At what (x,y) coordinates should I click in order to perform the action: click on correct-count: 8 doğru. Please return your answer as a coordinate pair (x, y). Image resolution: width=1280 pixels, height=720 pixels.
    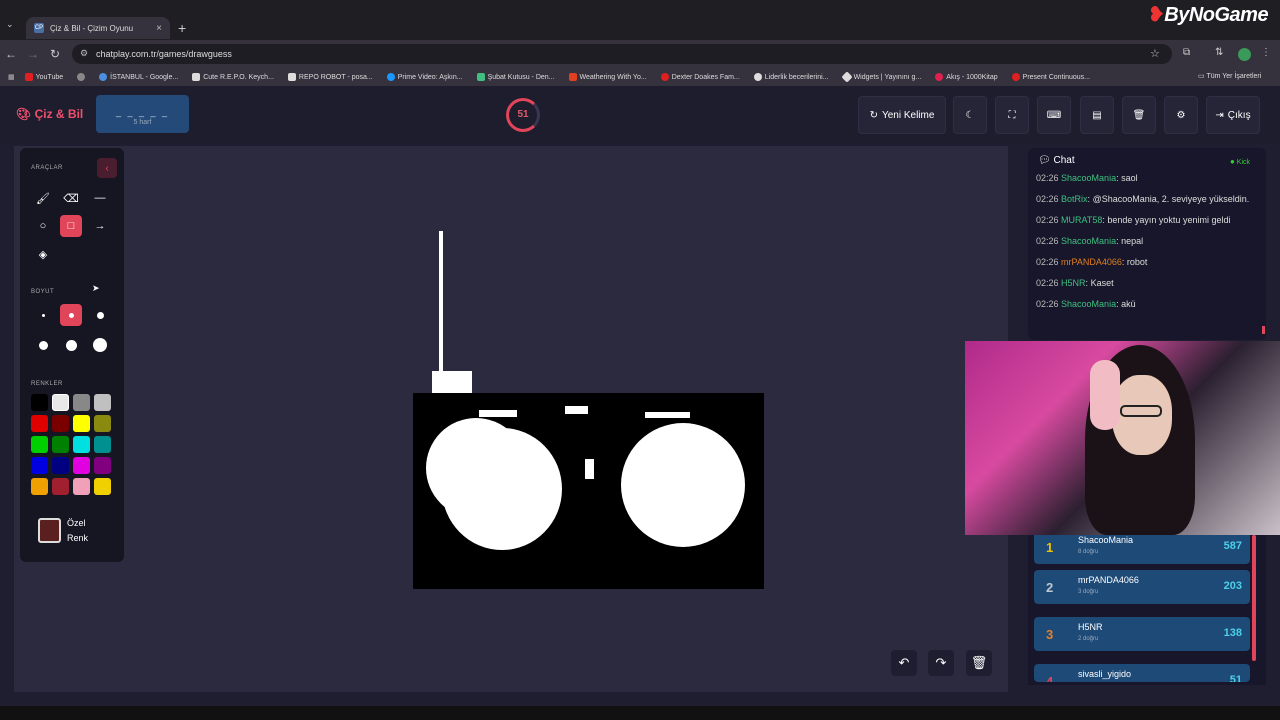
    Looking at the image, I should click on (1088, 552).